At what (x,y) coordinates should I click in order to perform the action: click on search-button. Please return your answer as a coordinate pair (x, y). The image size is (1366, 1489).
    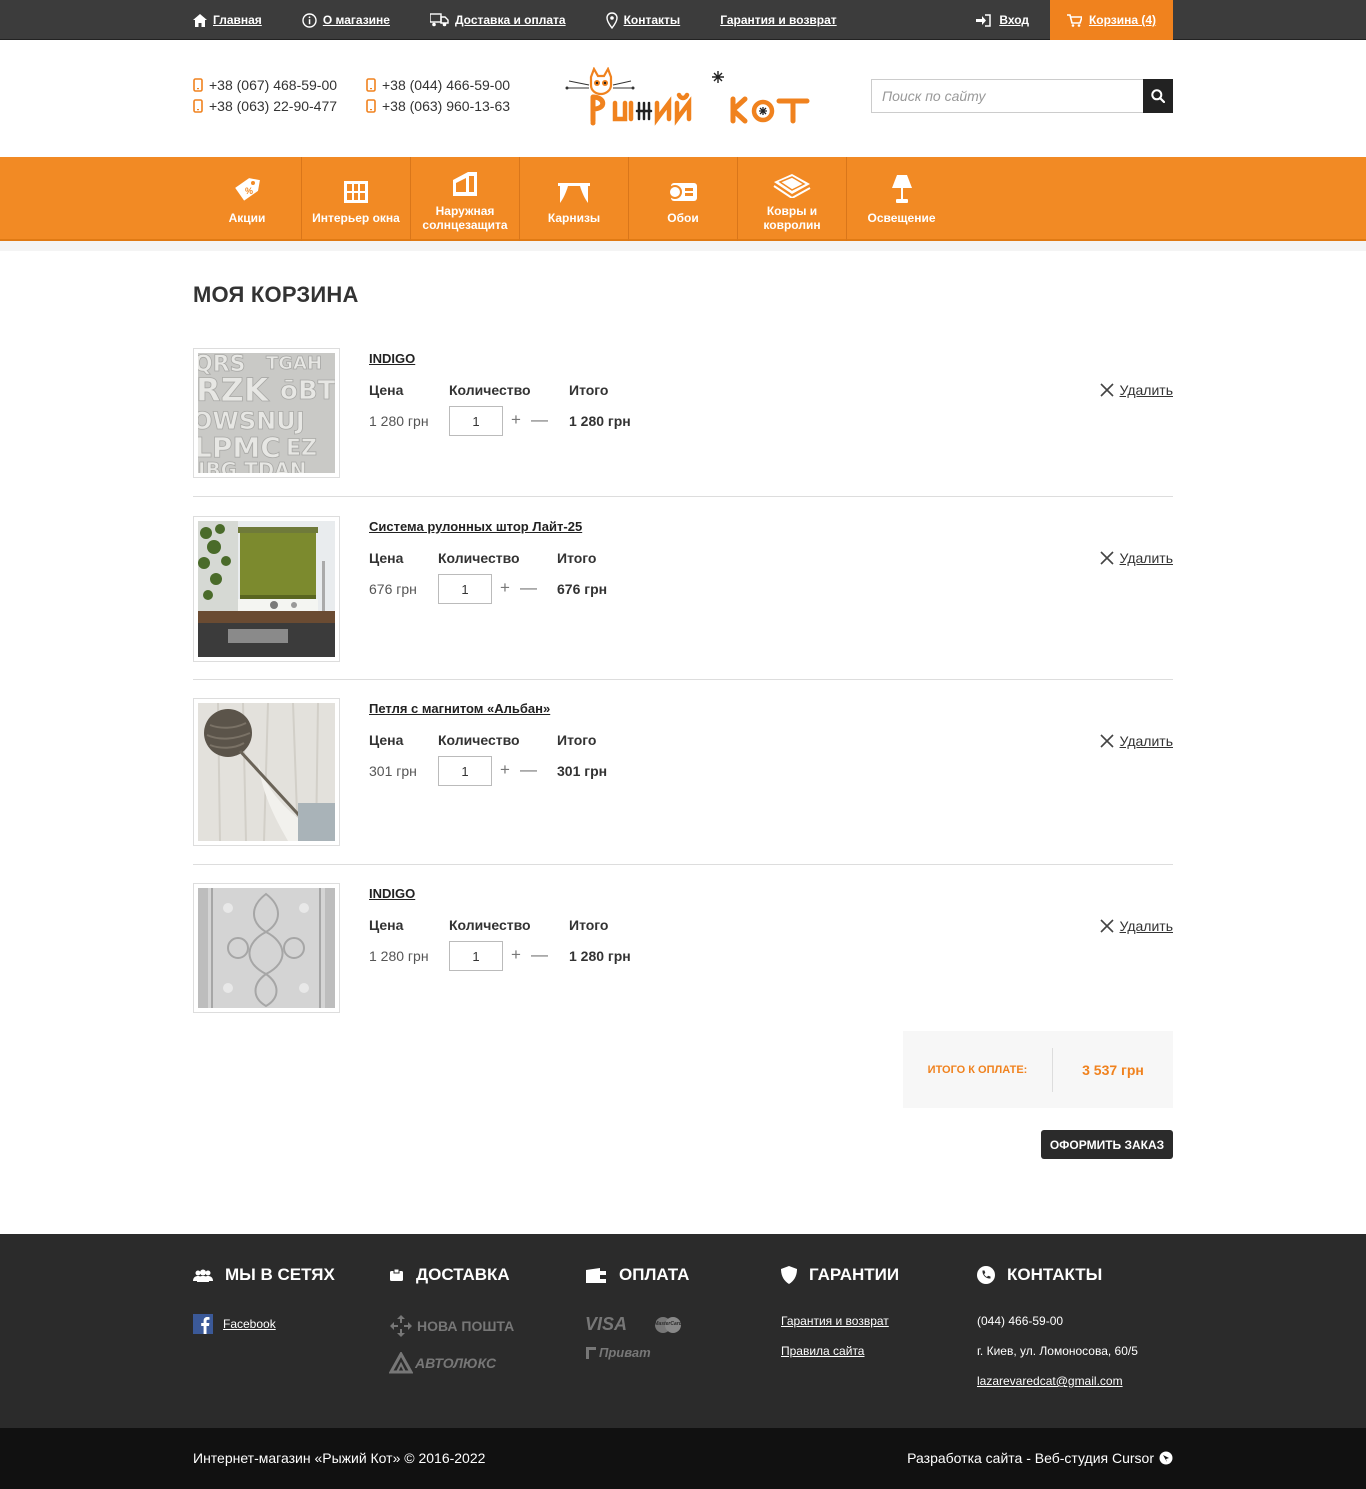
    Looking at the image, I should click on (1158, 96).